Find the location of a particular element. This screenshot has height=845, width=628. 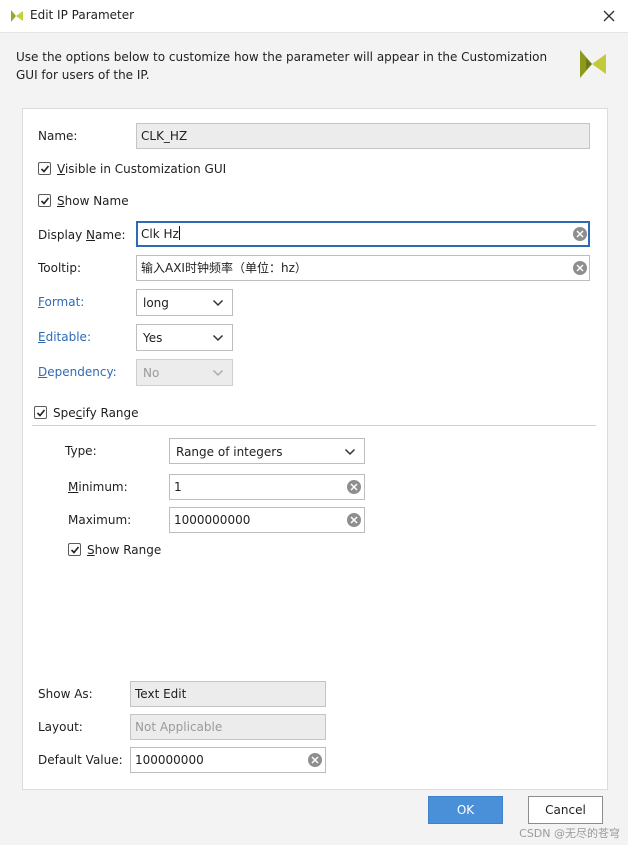

tooltip-label: Tooltip: is located at coordinates (60, 268).